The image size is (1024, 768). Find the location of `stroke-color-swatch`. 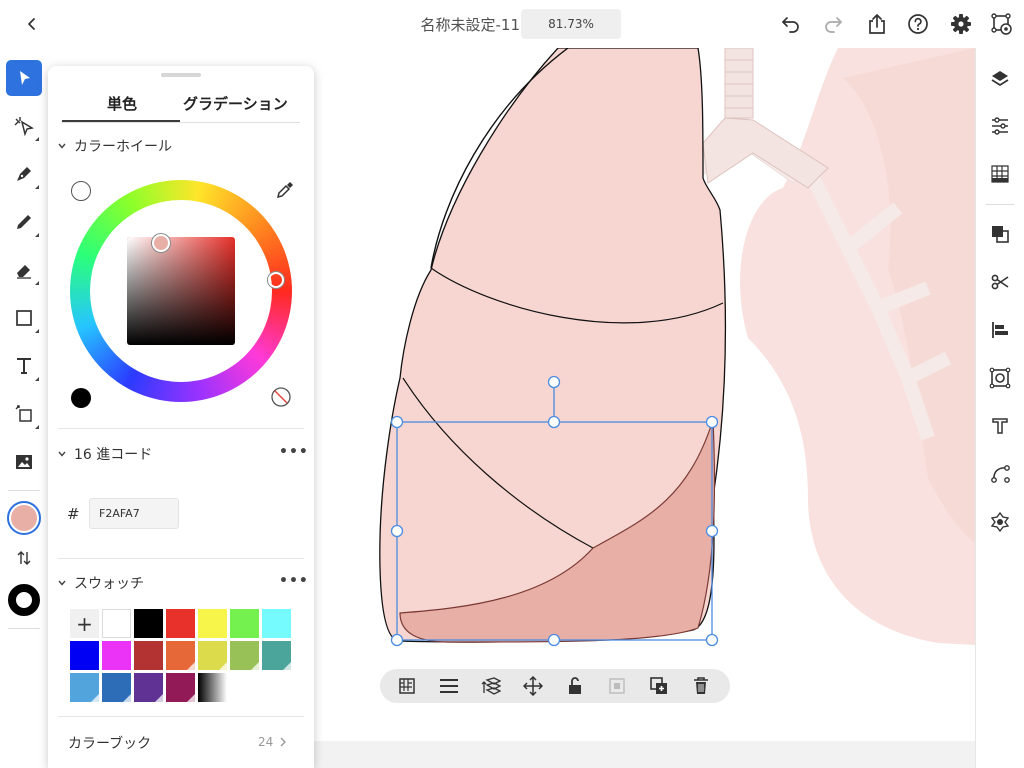

stroke-color-swatch is located at coordinates (24, 600).